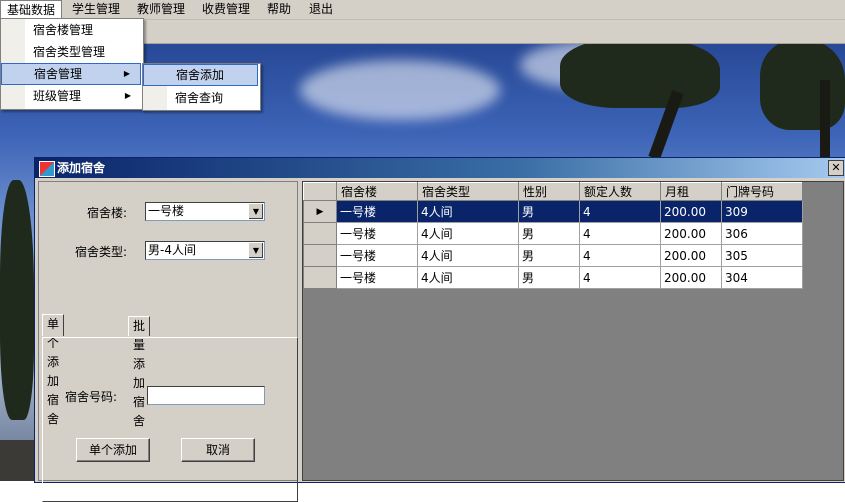 This screenshot has height=502, width=845. I want to click on tab-single-add: 单个添加宿舍, so click(53, 370).